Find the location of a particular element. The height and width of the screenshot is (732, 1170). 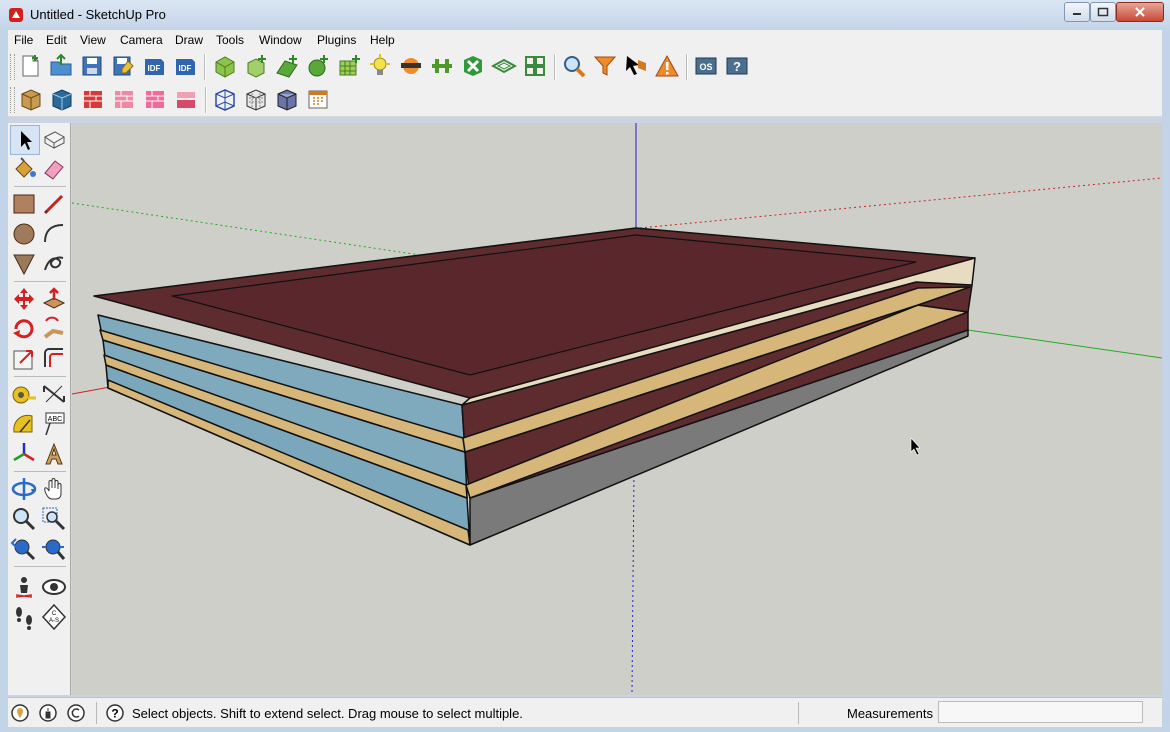

arc-tool-icon is located at coordinates (54, 234).